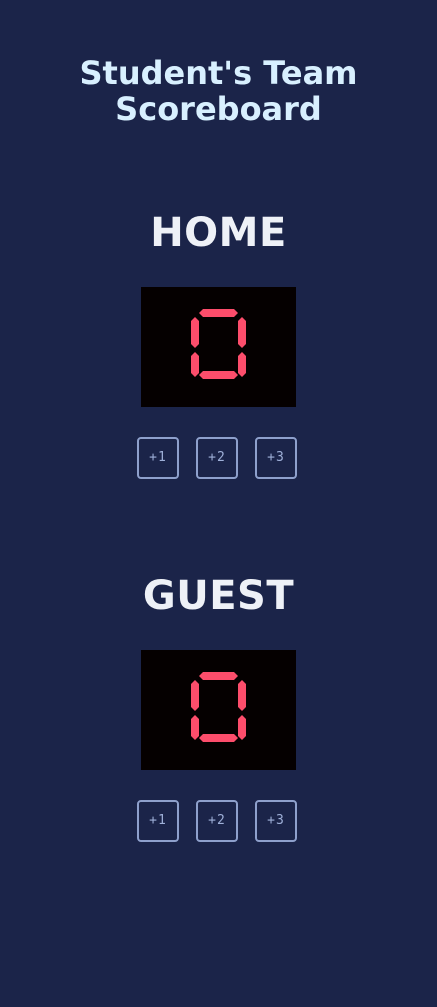  Describe the element at coordinates (158, 821) in the screenshot. I see `guest-add-1-button: +1` at that location.